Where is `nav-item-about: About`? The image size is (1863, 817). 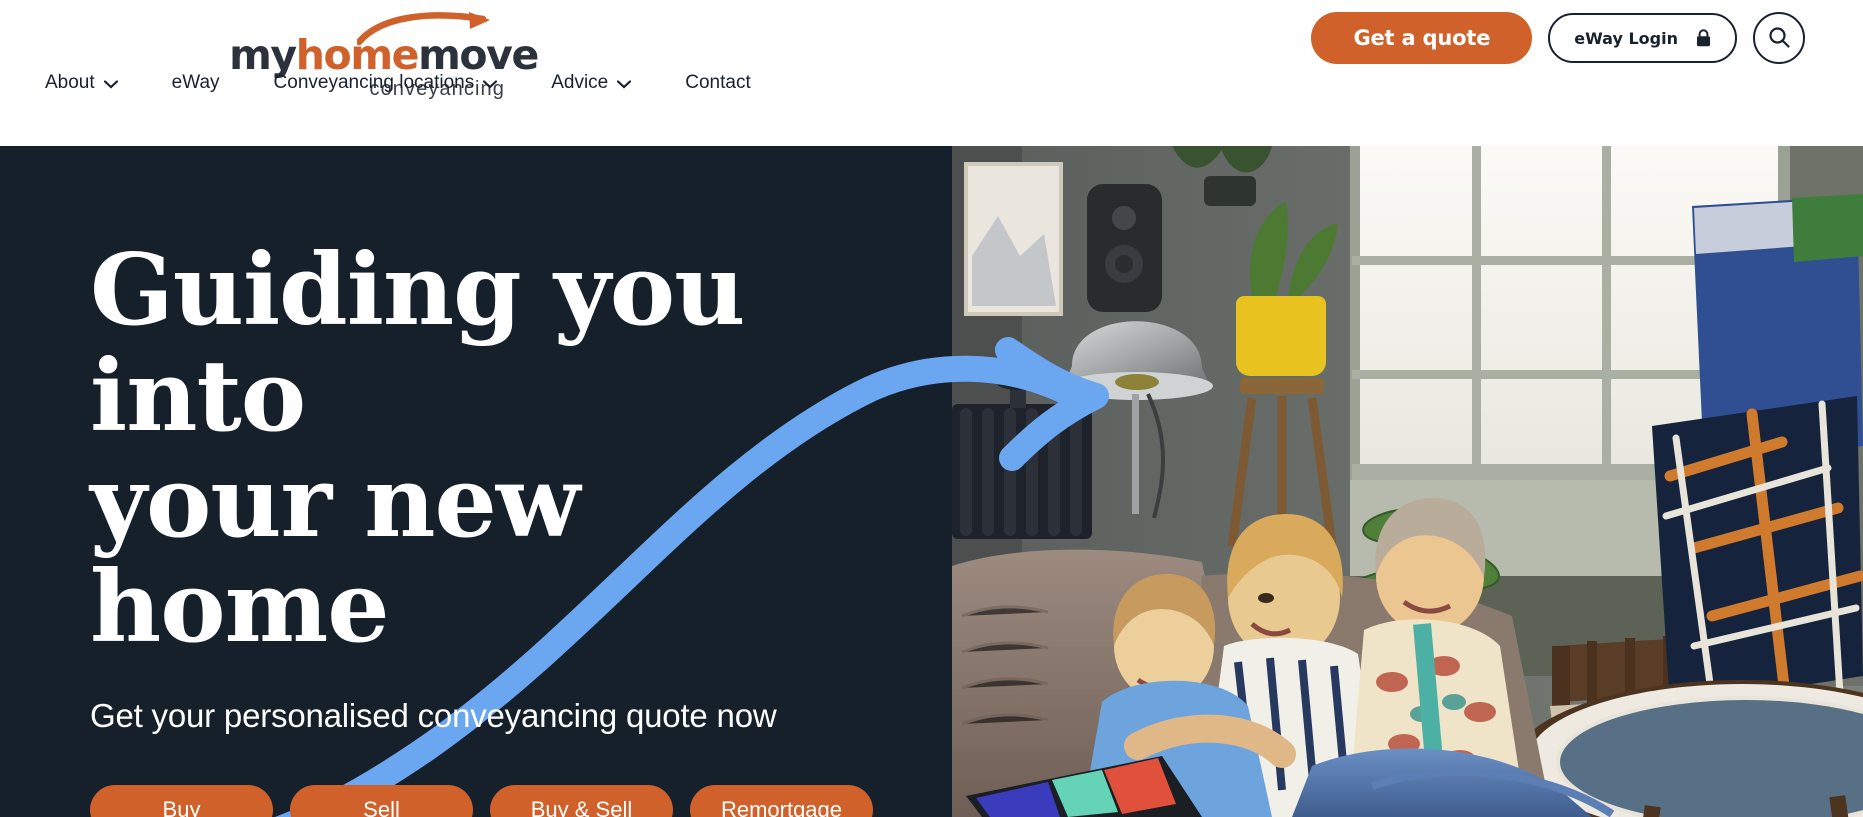 nav-item-about: About is located at coordinates (95, 83).